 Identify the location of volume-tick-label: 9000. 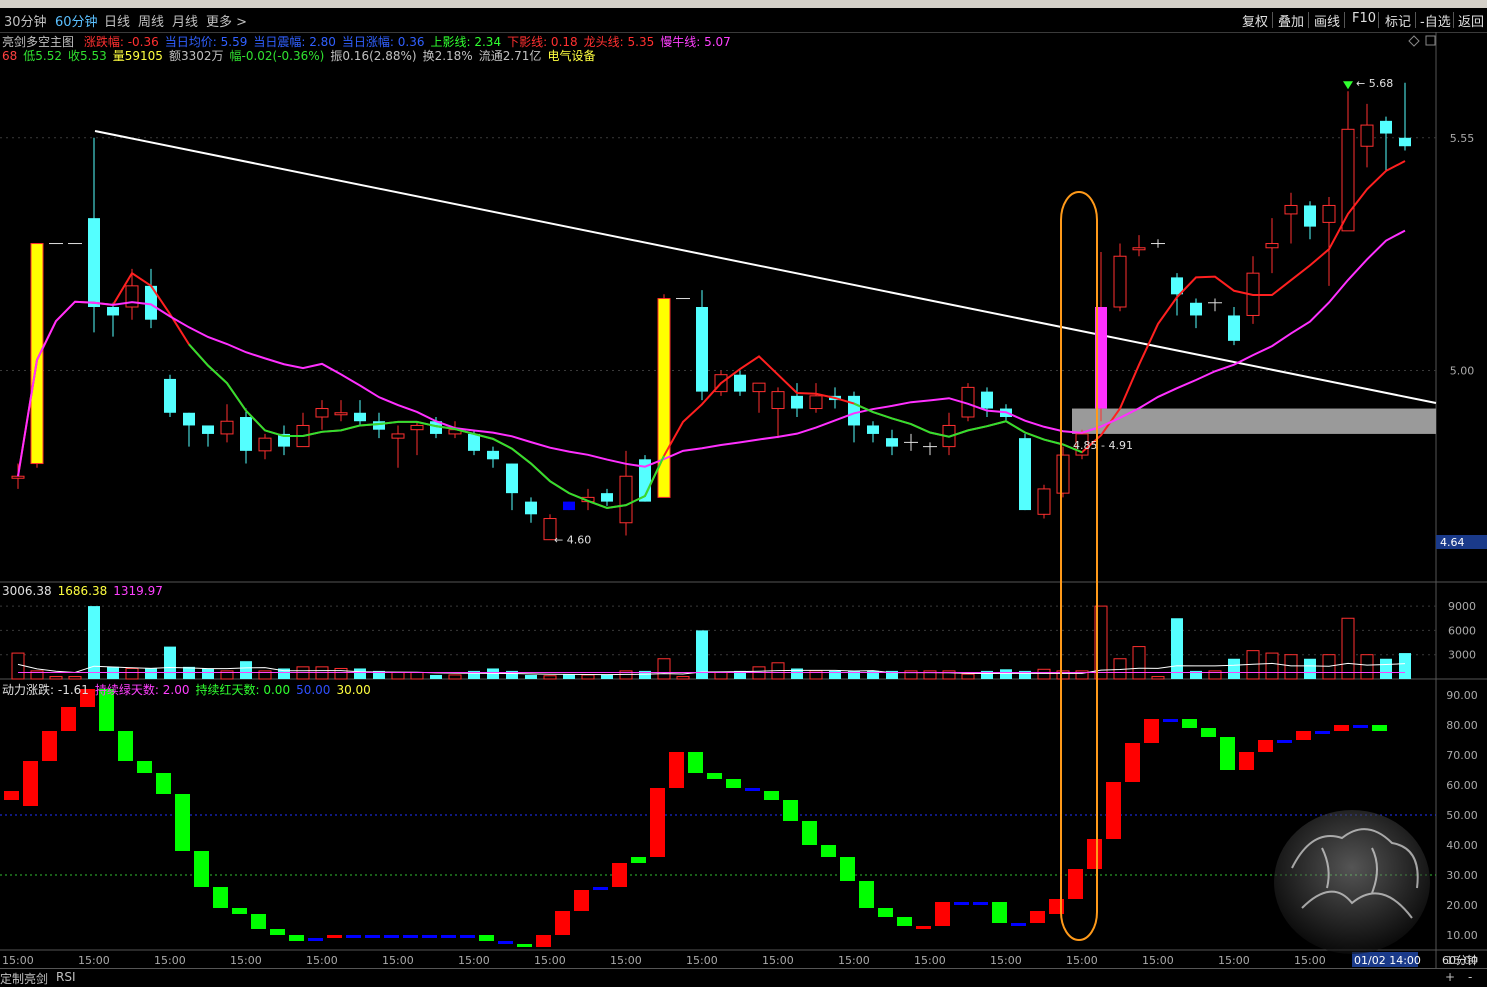
(1462, 606).